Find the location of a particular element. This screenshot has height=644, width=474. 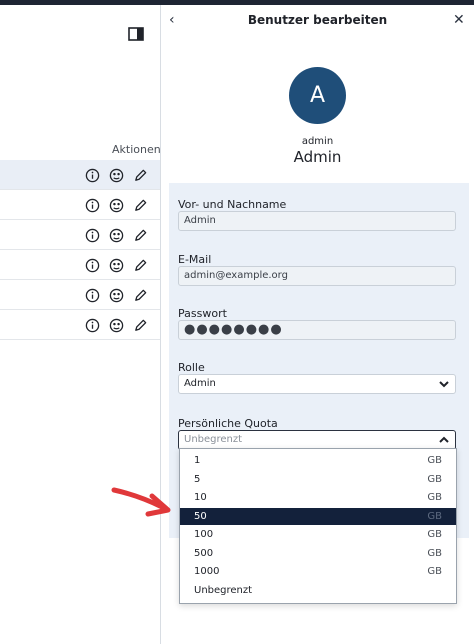

role-select: Admin is located at coordinates (317, 384).